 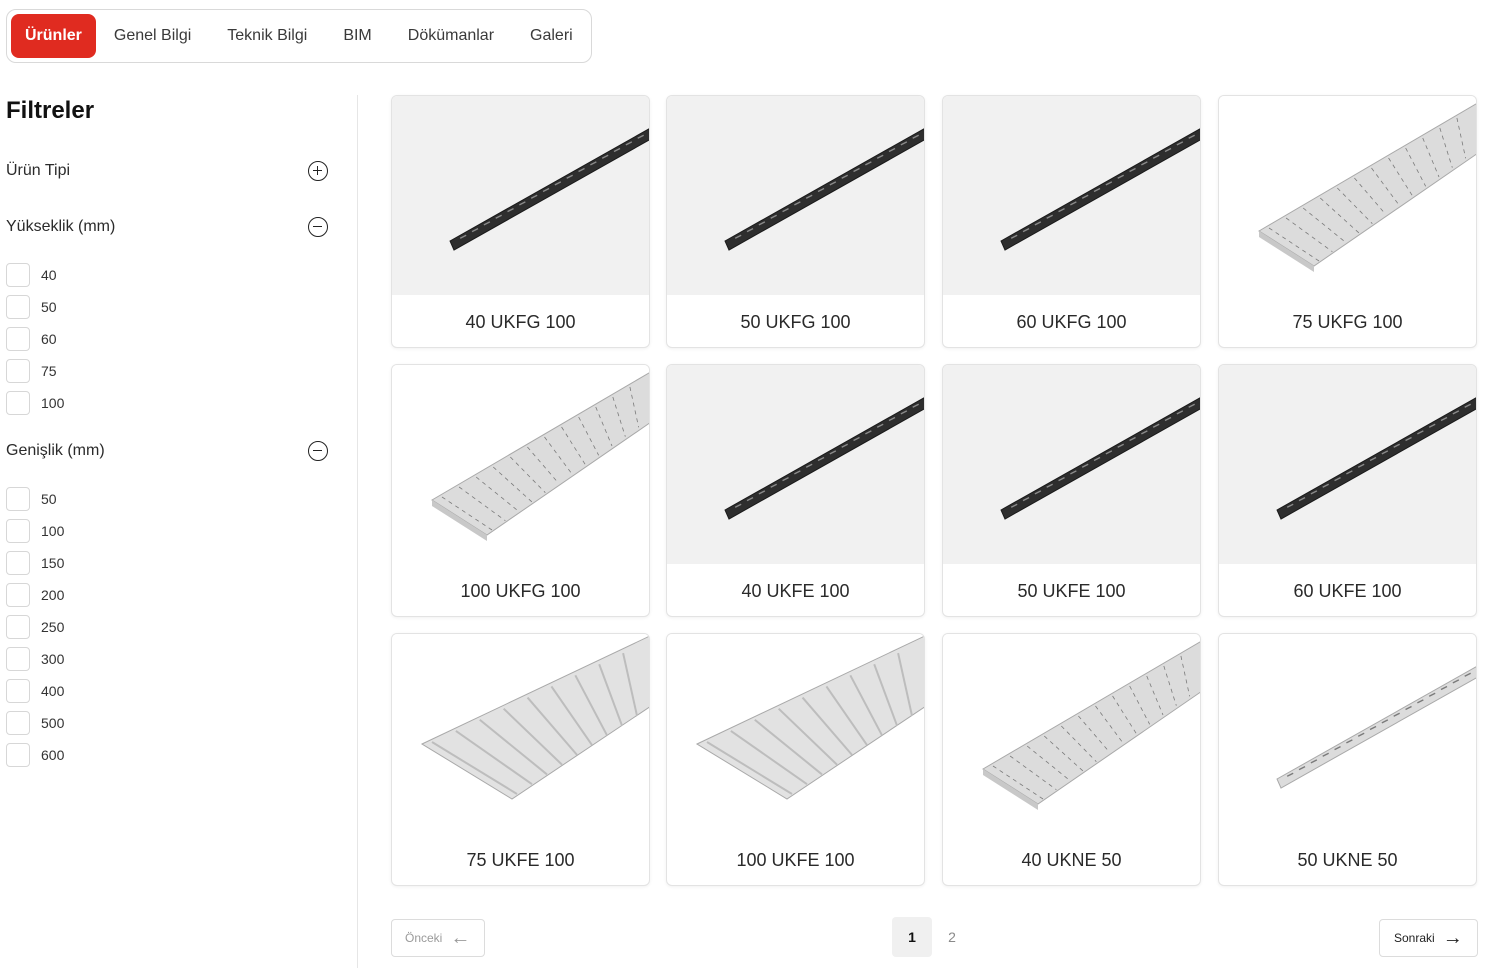 What do you see at coordinates (795, 860) in the screenshot?
I see `product-name: 100 UKFE 100` at bounding box center [795, 860].